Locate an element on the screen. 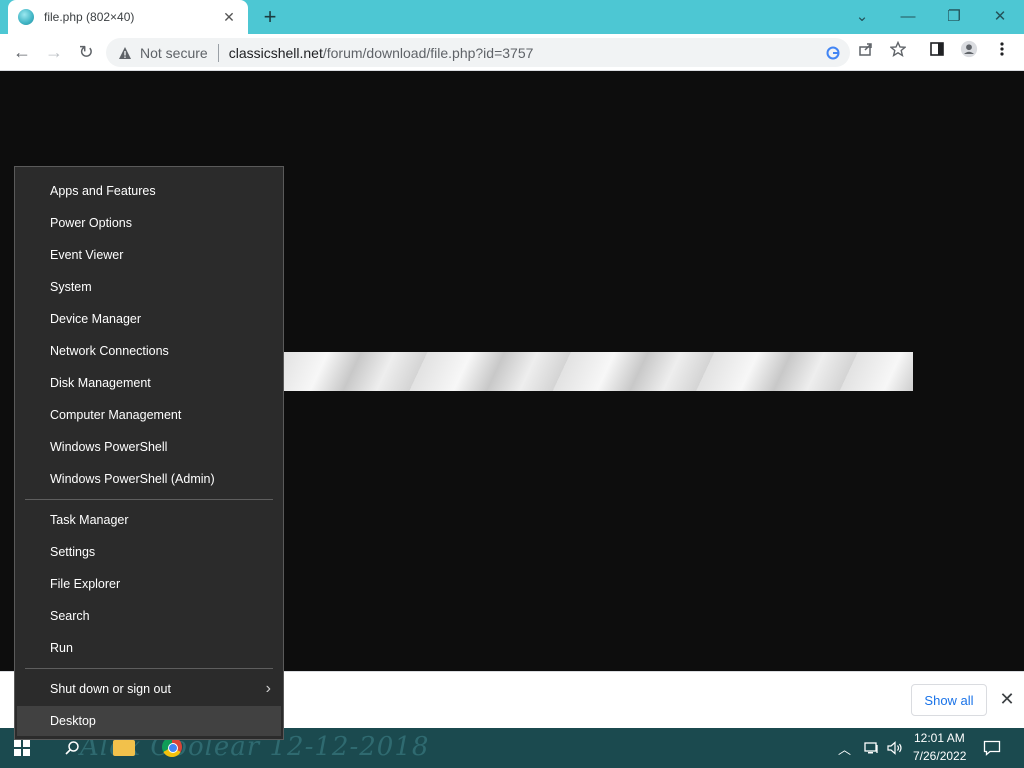 This screenshot has width=1024, height=768. back-button: ← is located at coordinates (22, 52).